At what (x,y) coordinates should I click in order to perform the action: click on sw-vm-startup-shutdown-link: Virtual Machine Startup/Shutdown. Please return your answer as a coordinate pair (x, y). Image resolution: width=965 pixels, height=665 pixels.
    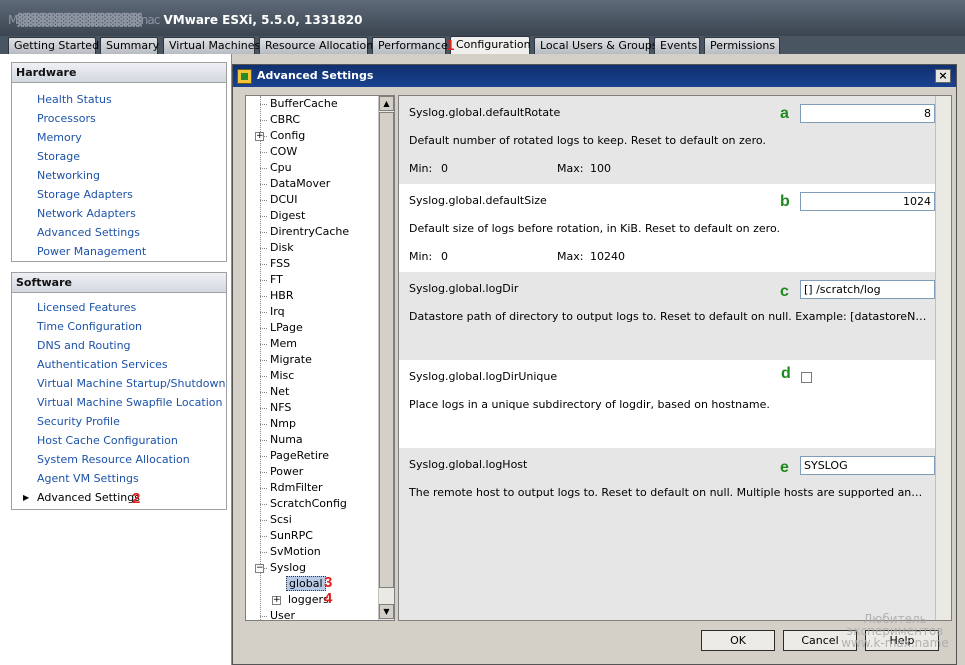
    Looking at the image, I should click on (131, 383).